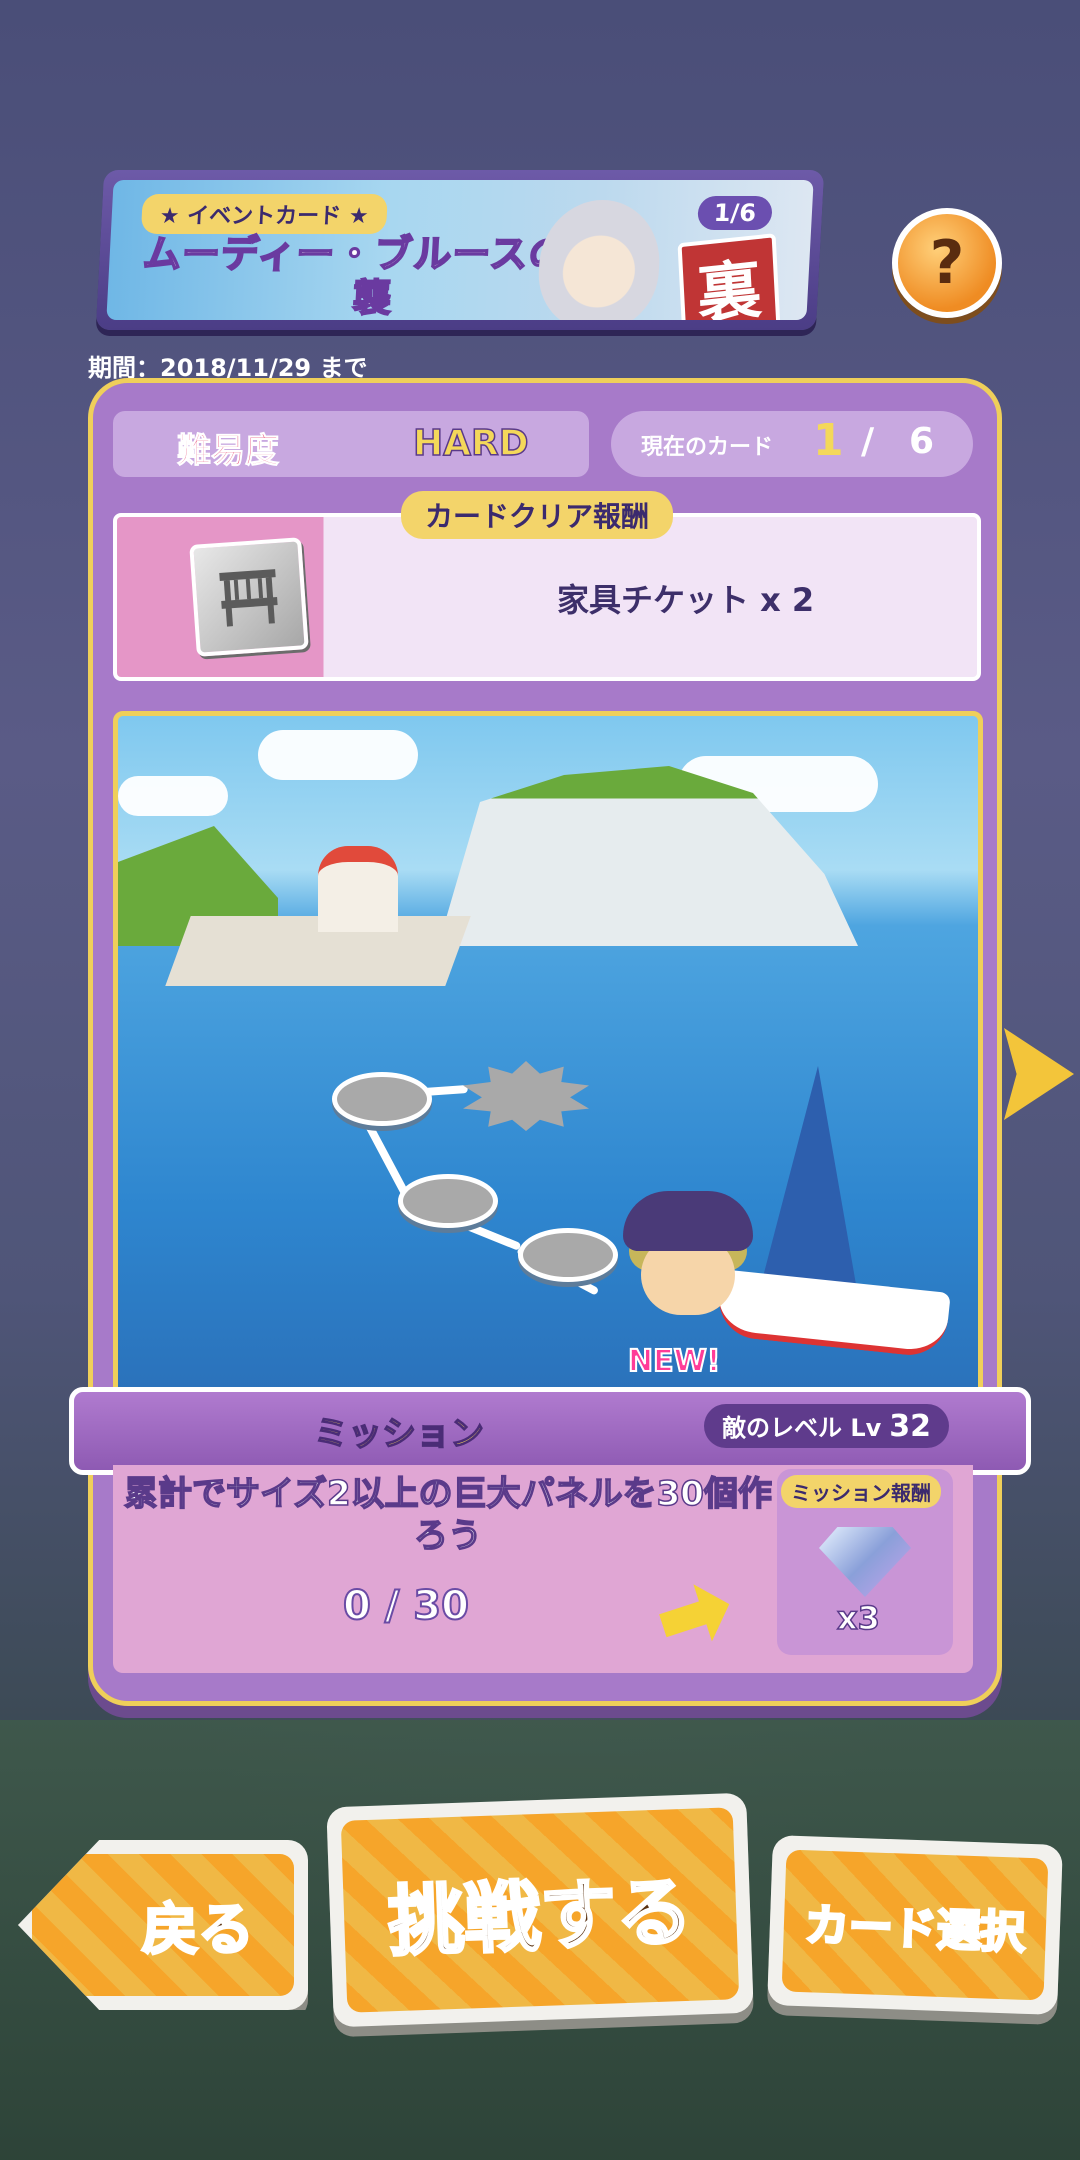  I want to click on event-banner: ★ イベントカード ★ ムーディー・ブルースの逆襲 1/6 裏, so click(460, 250).